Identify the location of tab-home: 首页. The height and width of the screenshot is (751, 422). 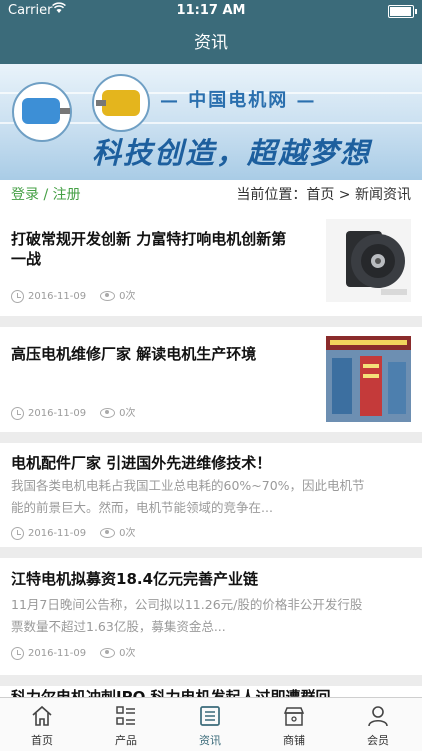
(42, 724).